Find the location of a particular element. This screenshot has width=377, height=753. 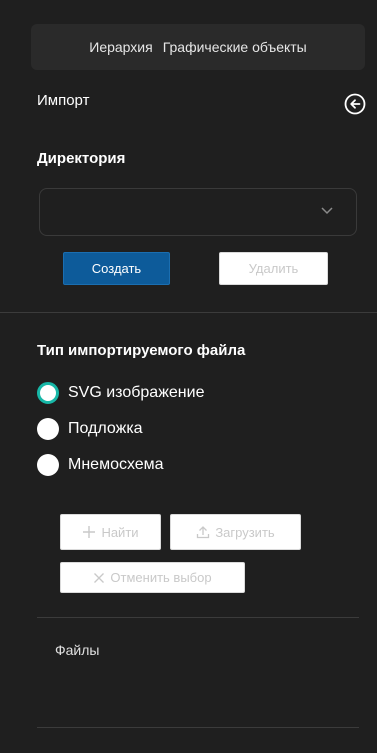

radio-underlay: Подложка is located at coordinates (90, 429).